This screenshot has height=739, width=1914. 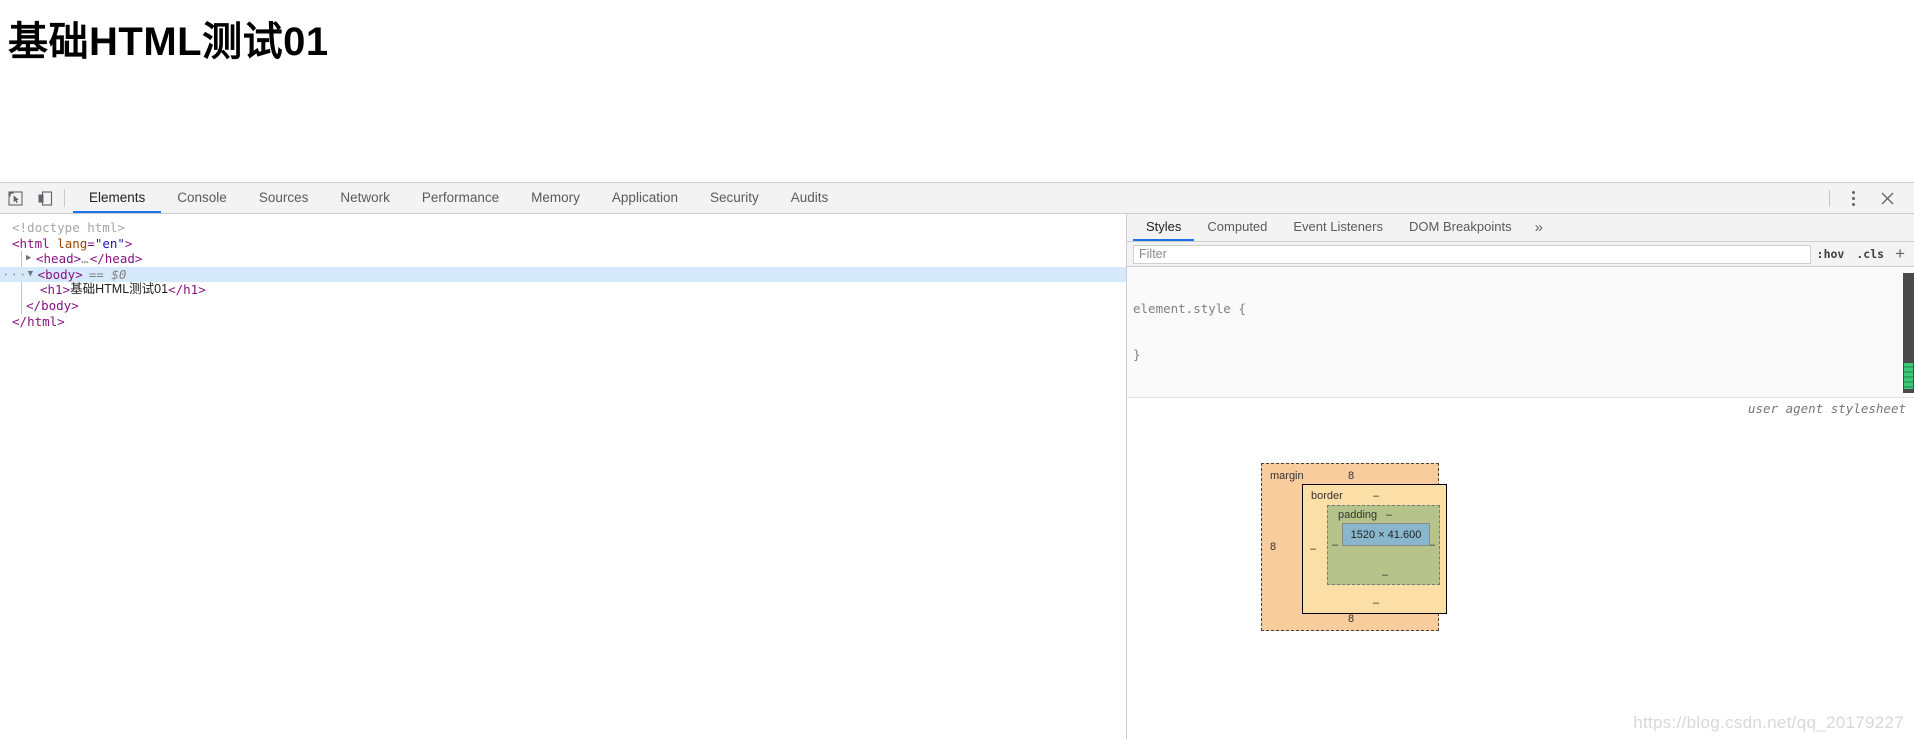 I want to click on doctype-text: <!doctype html>, so click(x=68, y=227).